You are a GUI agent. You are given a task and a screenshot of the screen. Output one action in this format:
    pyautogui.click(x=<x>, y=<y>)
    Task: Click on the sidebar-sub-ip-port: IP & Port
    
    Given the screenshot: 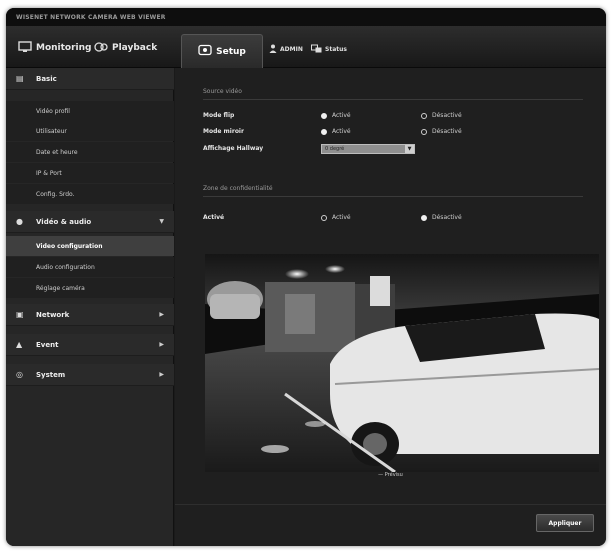 What is the action you would take?
    pyautogui.click(x=90, y=173)
    